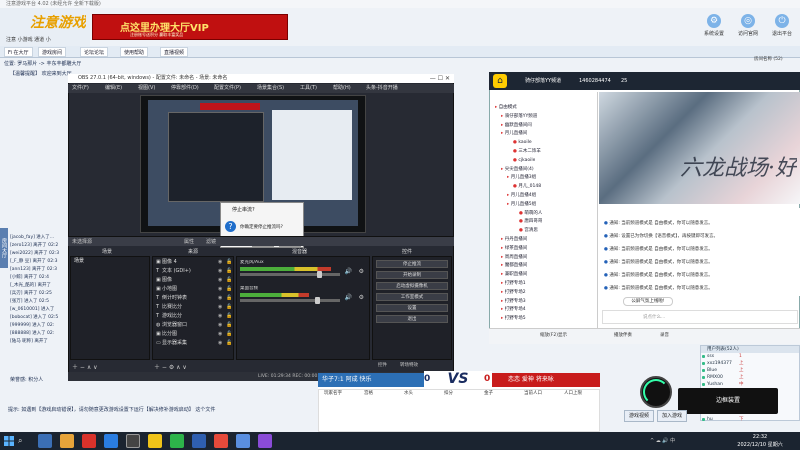 Image resolution: width=800 pixels, height=450 pixels. What do you see at coordinates (519, 116) in the screenshot?
I see `yy-tree-item: ▸ 骑仔部落YY频道` at bounding box center [519, 116].